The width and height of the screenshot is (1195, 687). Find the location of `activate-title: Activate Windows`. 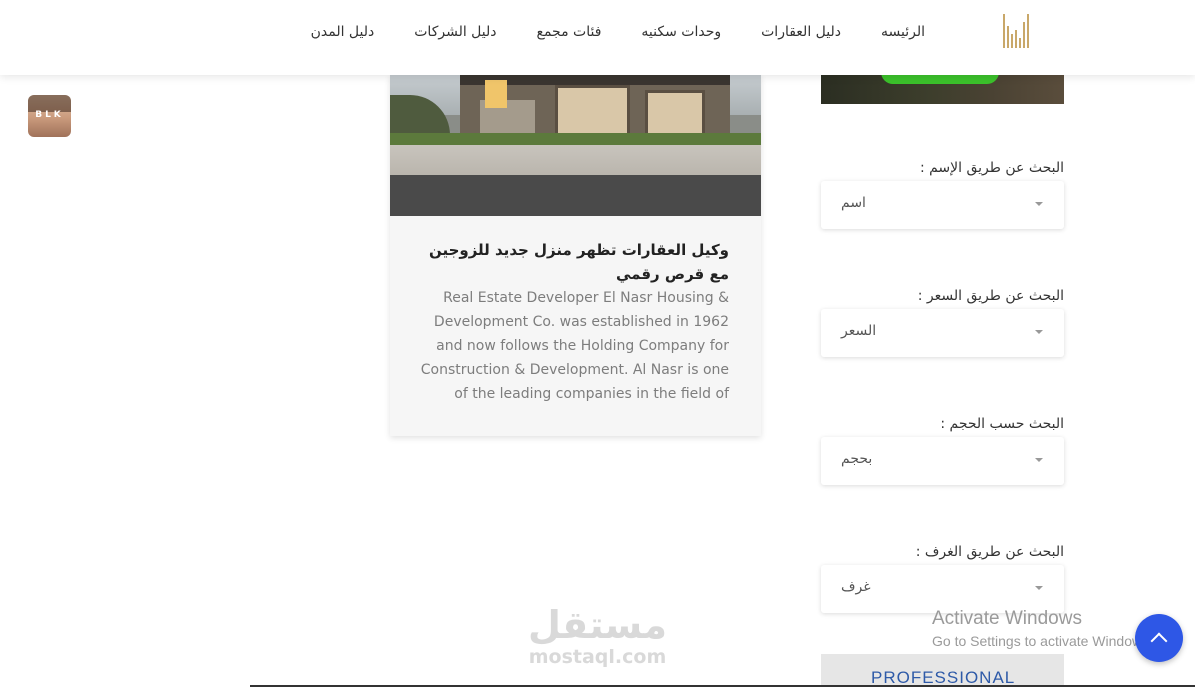

activate-title: Activate Windows is located at coordinates (1007, 618).